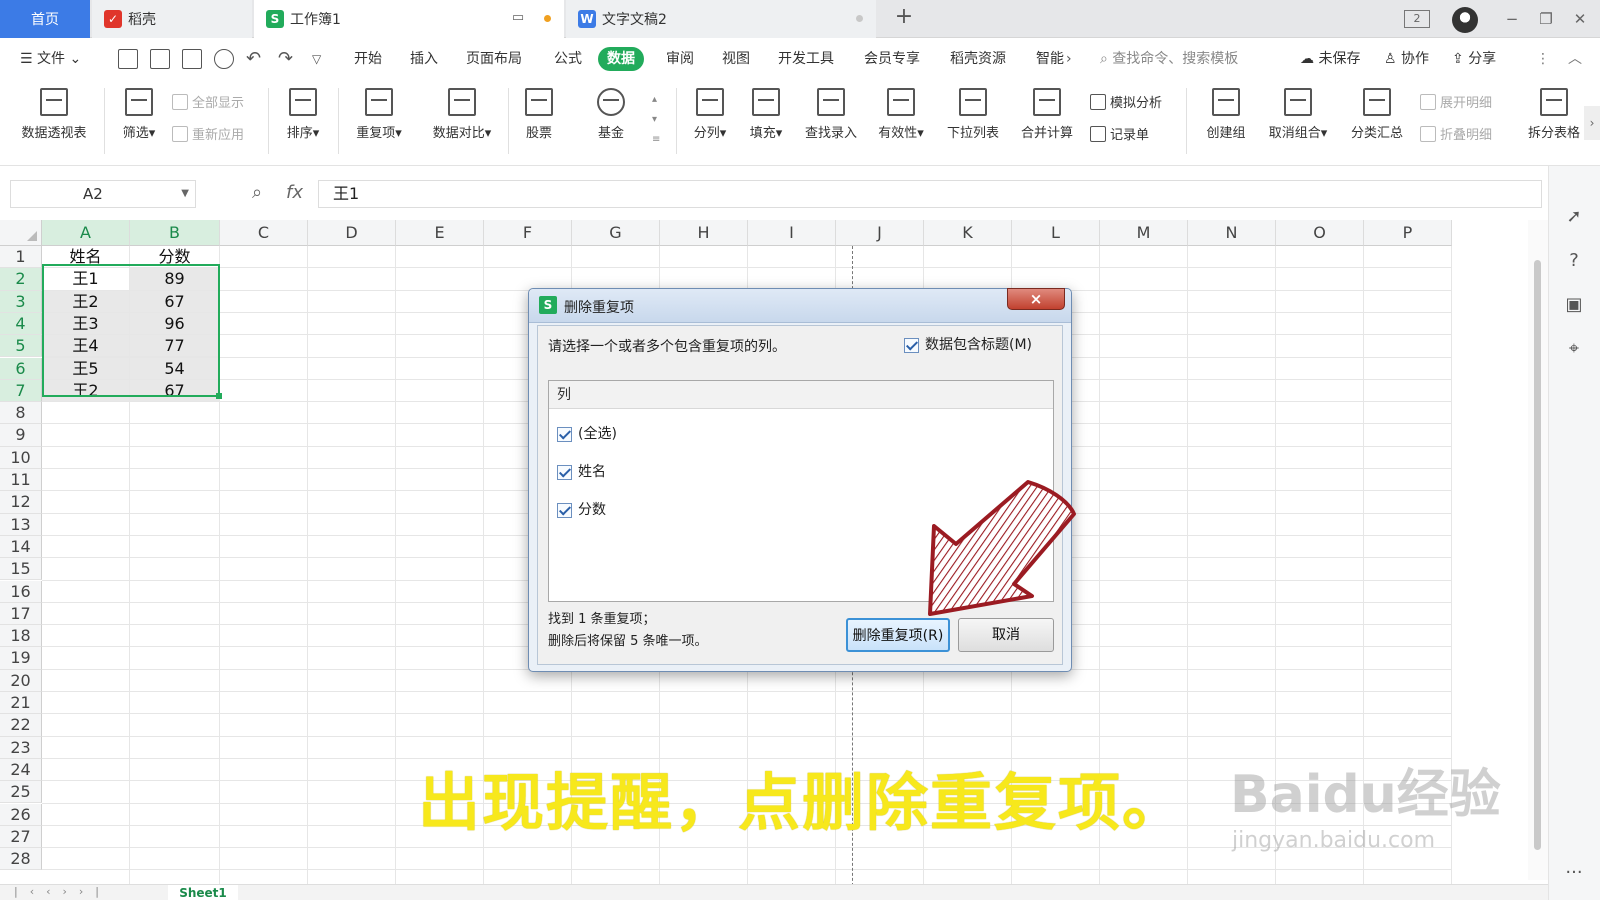  Describe the element at coordinates (316, 59) in the screenshot. I see `quick-access-dropdown-icon: ▽` at that location.